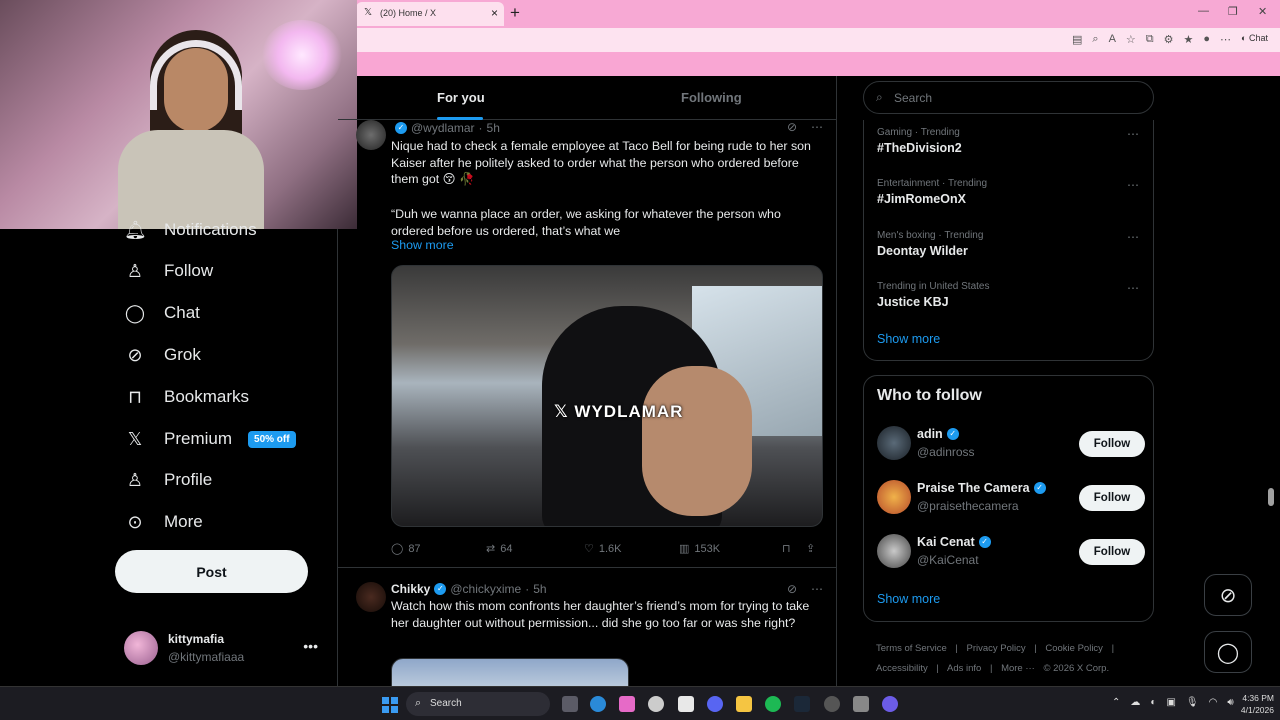 This screenshot has width=1280, height=720. I want to click on read-aloud-icon: A, so click(1112, 39).